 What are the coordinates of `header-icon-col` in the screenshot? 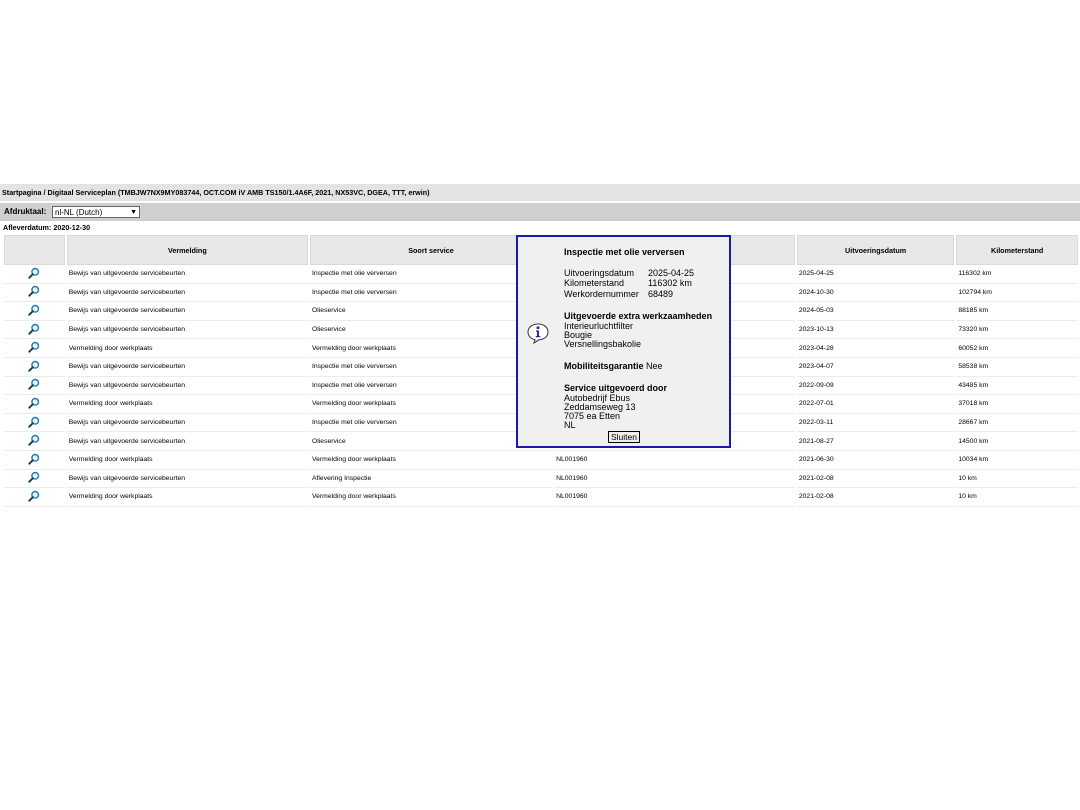 It's located at (34, 250).